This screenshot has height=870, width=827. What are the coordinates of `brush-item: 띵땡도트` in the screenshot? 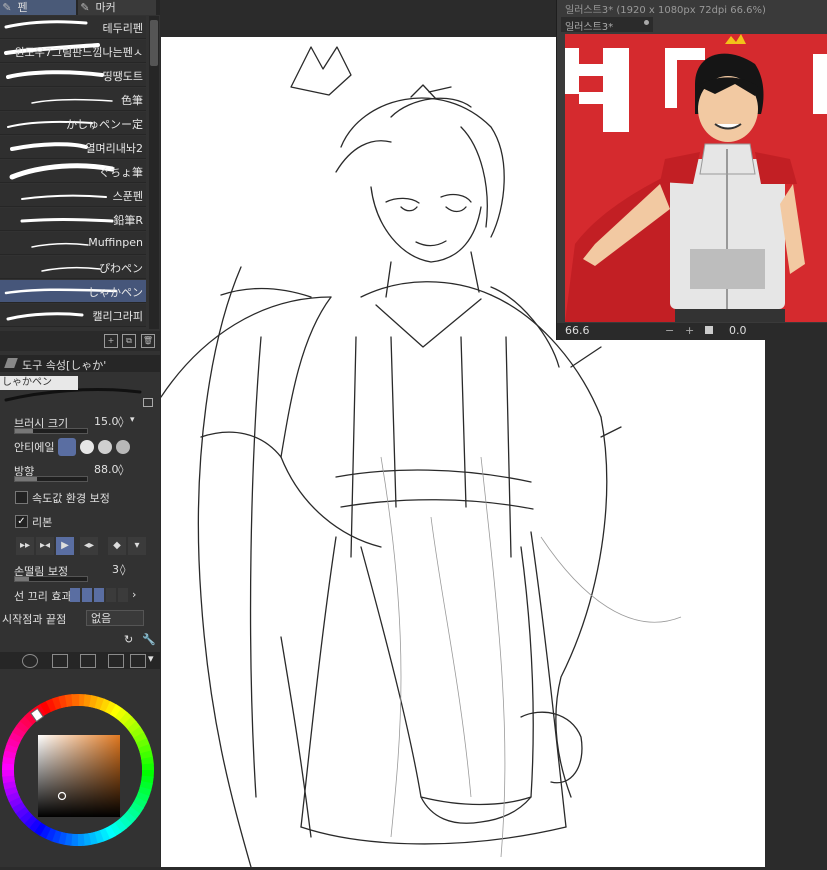 It's located at (73, 75).